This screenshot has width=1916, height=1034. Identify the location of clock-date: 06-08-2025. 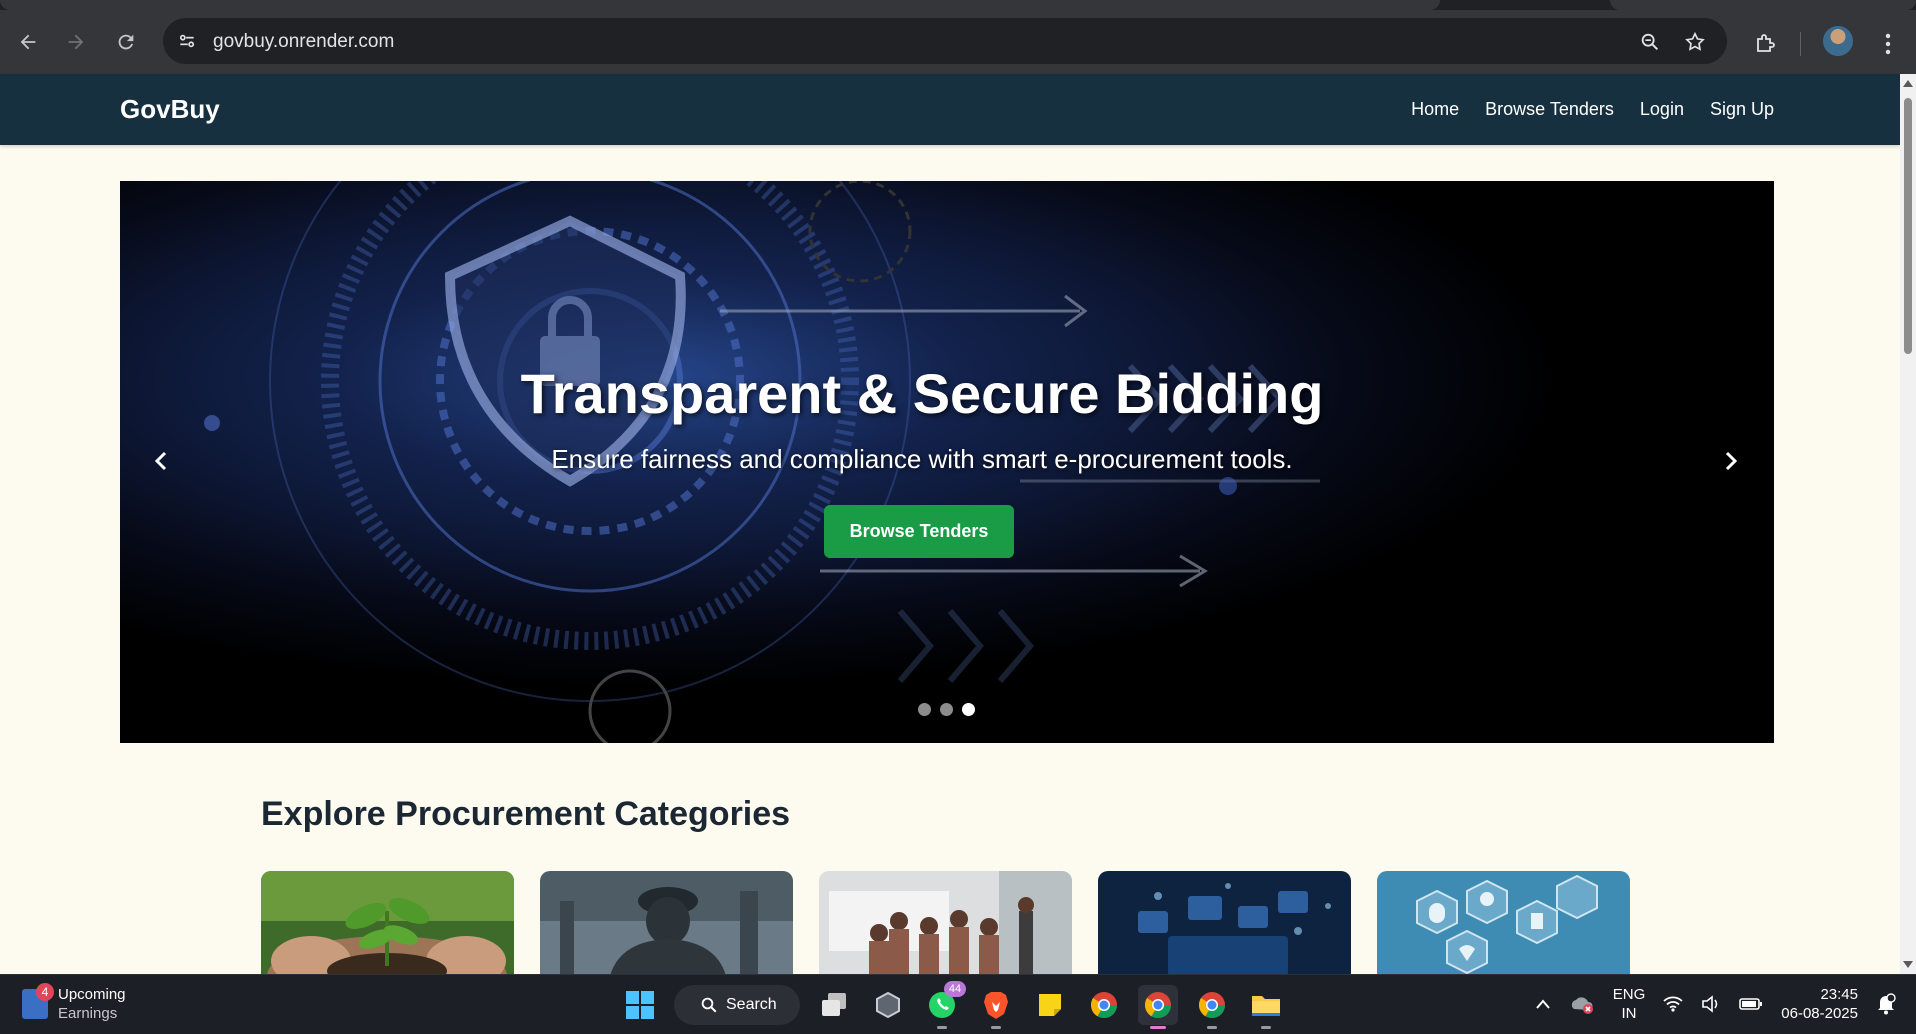
(1819, 1013).